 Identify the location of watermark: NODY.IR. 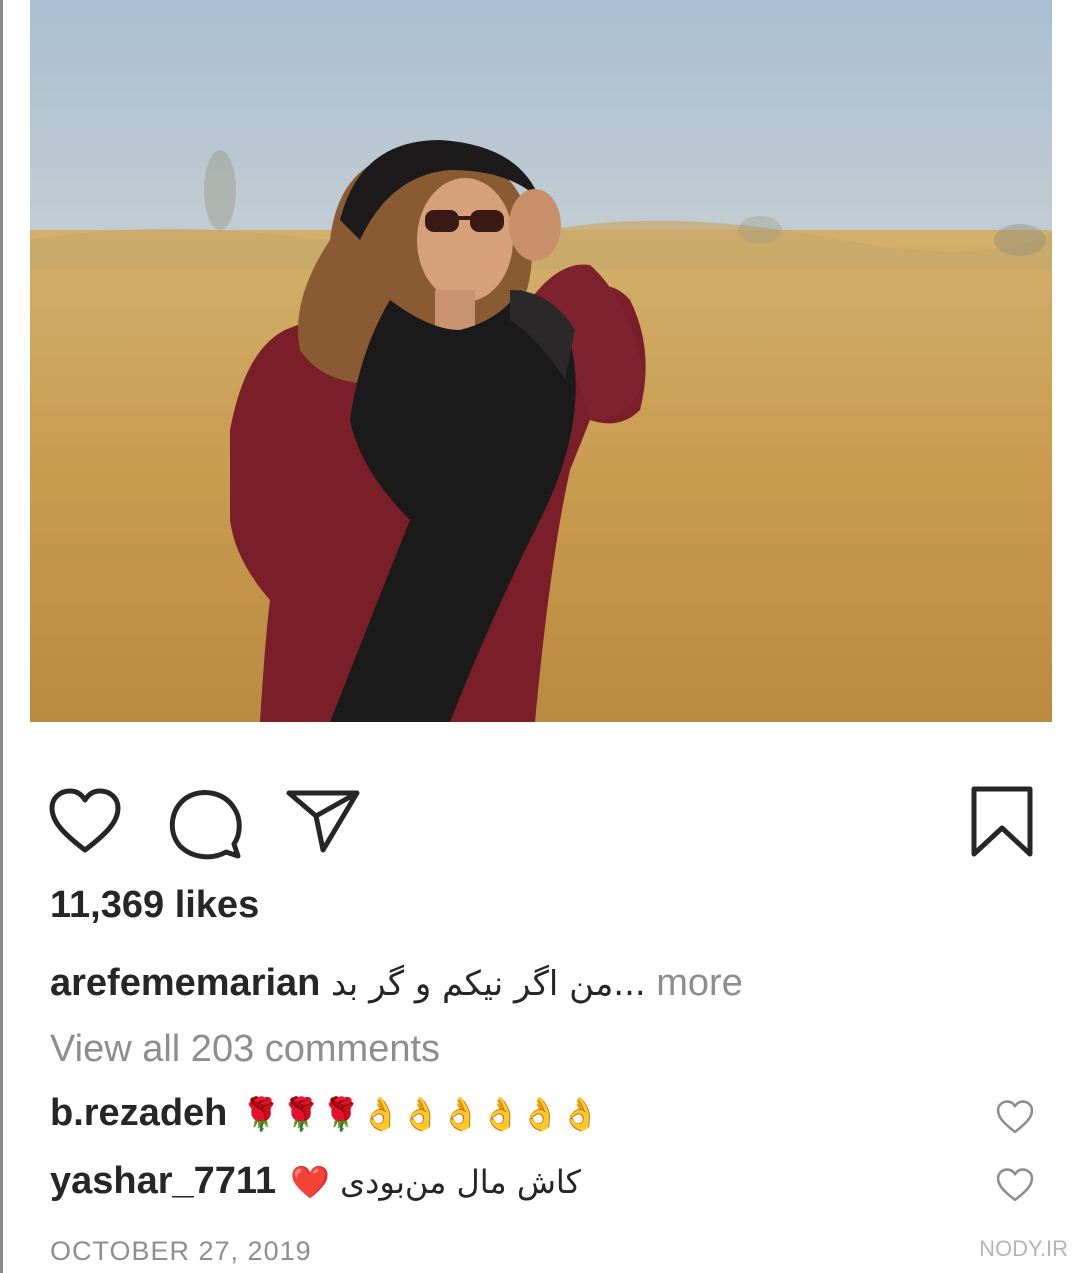
(1023, 1248).